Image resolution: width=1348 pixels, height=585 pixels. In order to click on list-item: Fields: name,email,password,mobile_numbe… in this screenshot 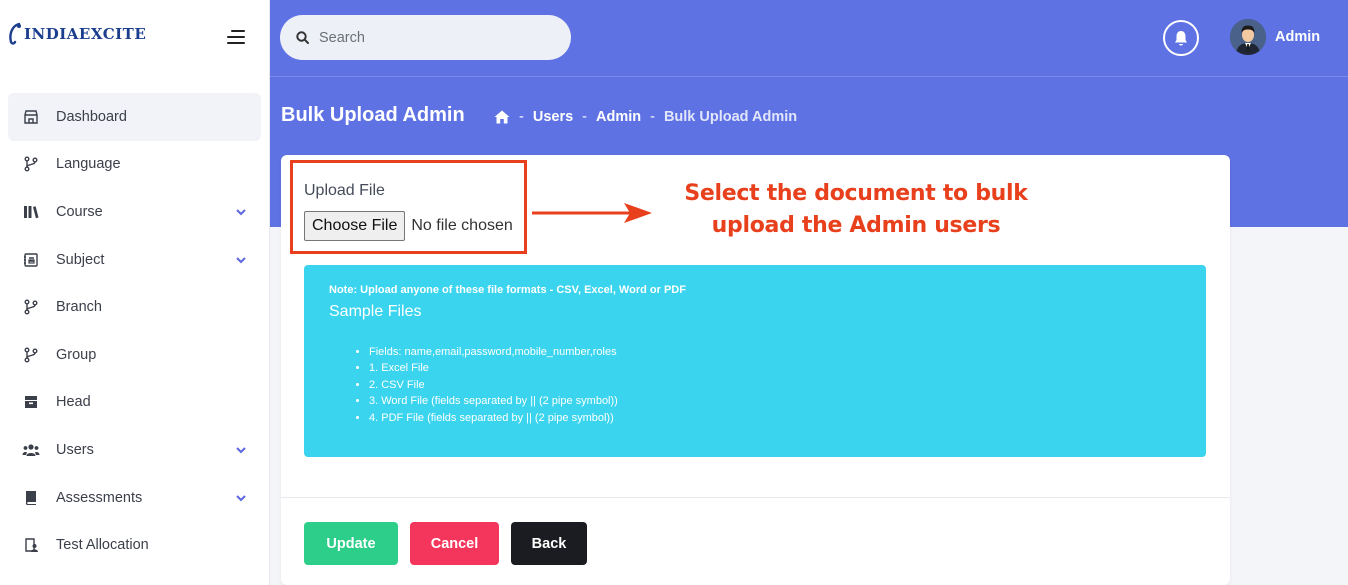, I will do `click(493, 352)`.